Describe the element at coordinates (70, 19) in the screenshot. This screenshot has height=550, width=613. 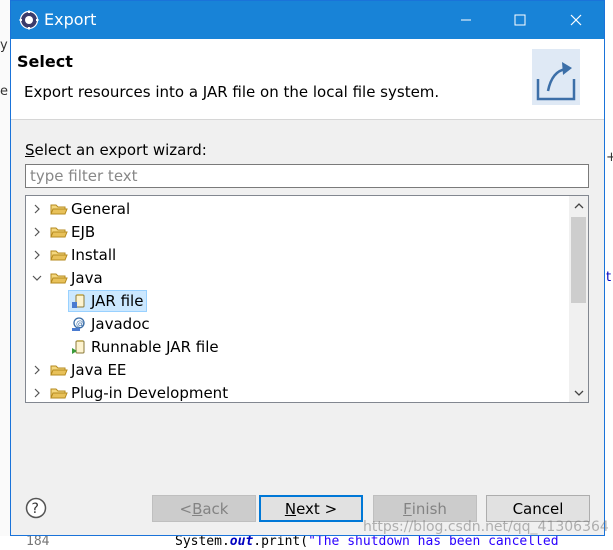
I see `window-title: Export` at that location.